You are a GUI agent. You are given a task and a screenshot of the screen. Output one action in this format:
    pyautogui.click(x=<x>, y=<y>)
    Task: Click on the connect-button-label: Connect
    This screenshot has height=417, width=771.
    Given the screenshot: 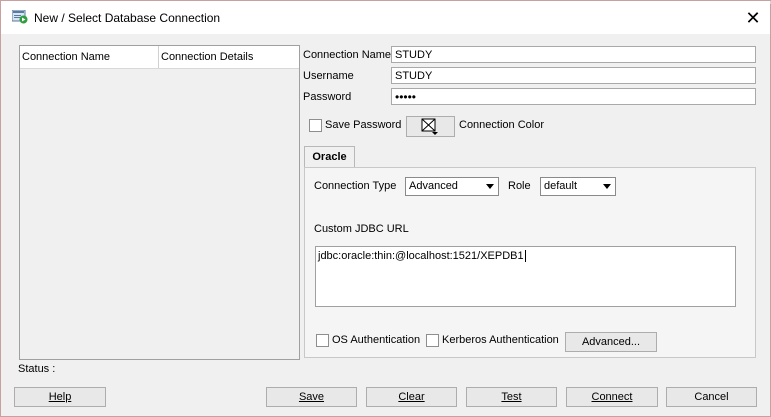 What is the action you would take?
    pyautogui.click(x=612, y=397)
    